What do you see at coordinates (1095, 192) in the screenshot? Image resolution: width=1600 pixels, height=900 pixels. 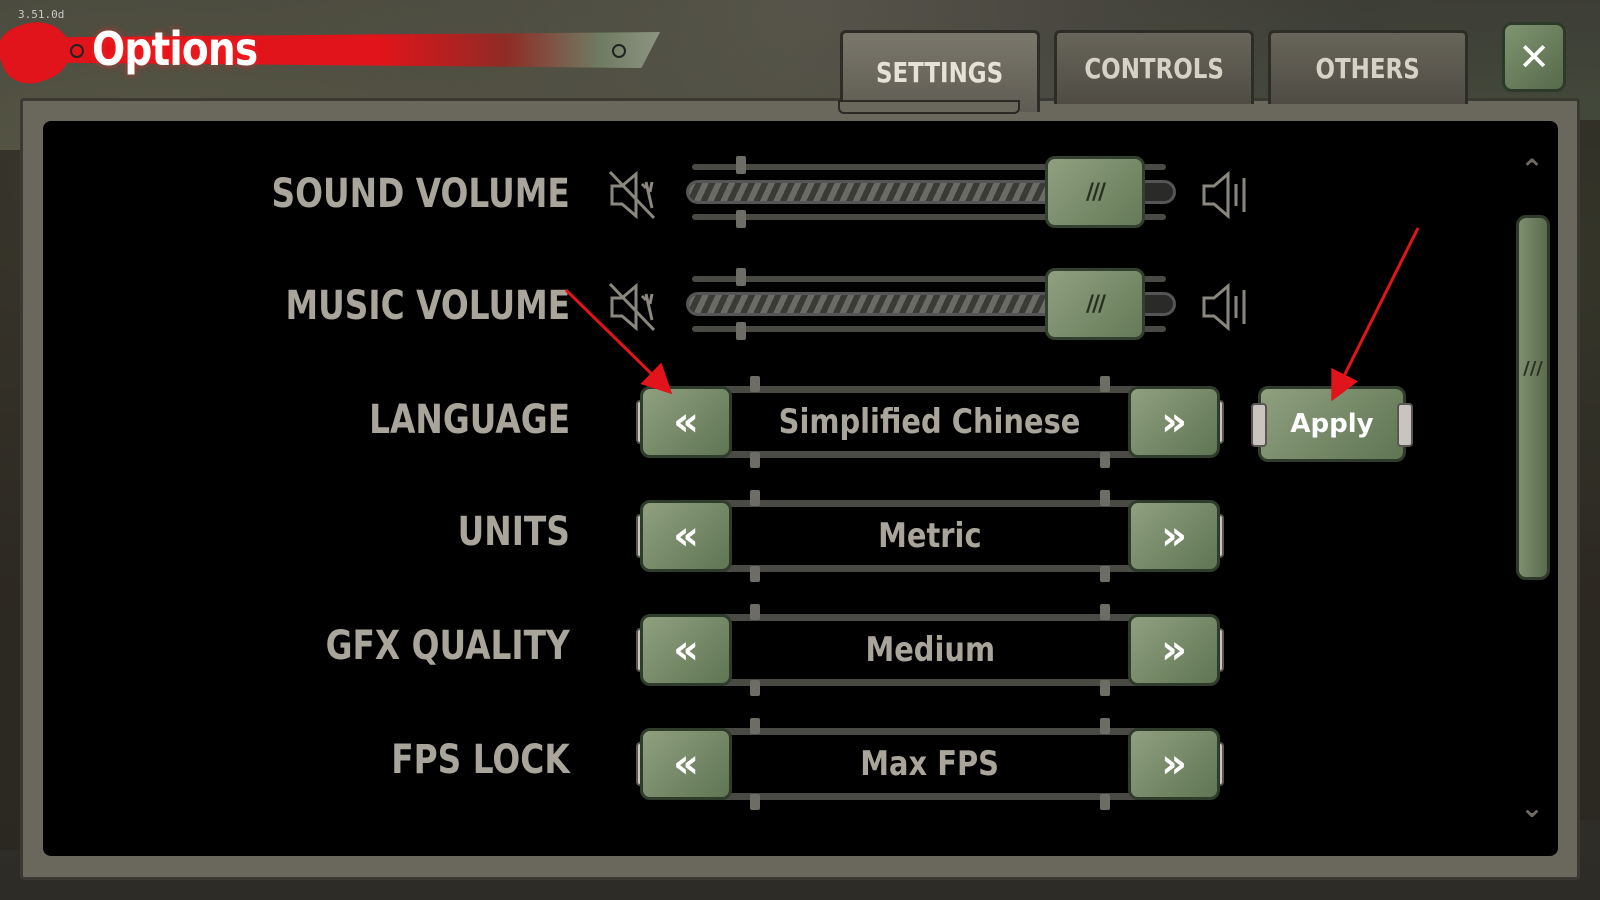 I see `sound-volume-thumb: ///` at bounding box center [1095, 192].